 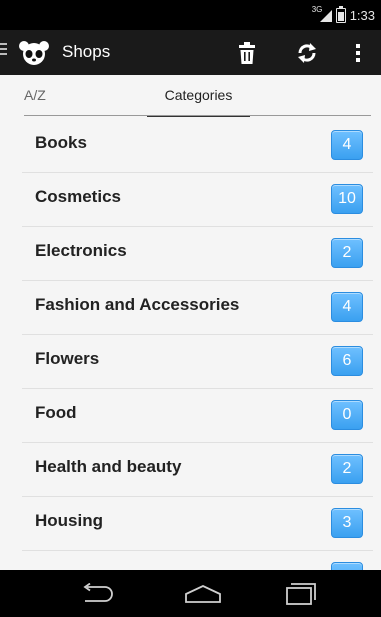 What do you see at coordinates (69, 520) in the screenshot?
I see `category-name: Housing` at bounding box center [69, 520].